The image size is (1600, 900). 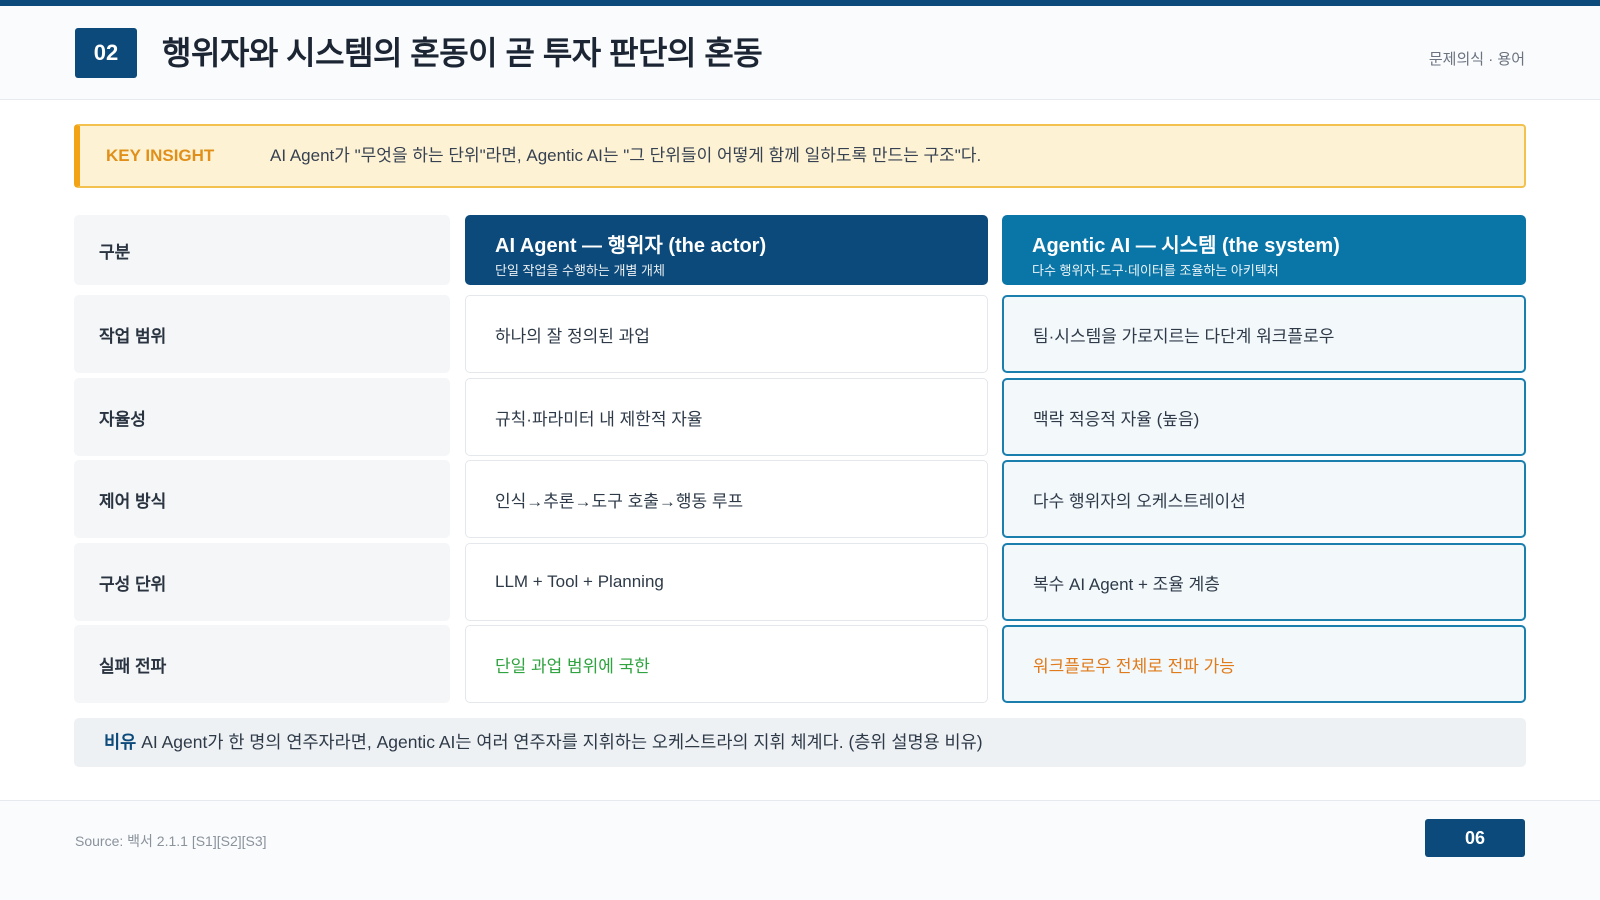 What do you see at coordinates (1264, 499) in the screenshot?
I see `agentic-ai-cell: 다수 행위자의 오케스트레이션` at bounding box center [1264, 499].